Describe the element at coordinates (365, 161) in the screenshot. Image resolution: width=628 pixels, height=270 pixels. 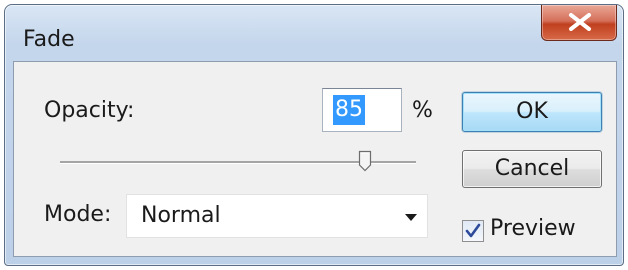
I see `opacity-slider-thumb` at that location.